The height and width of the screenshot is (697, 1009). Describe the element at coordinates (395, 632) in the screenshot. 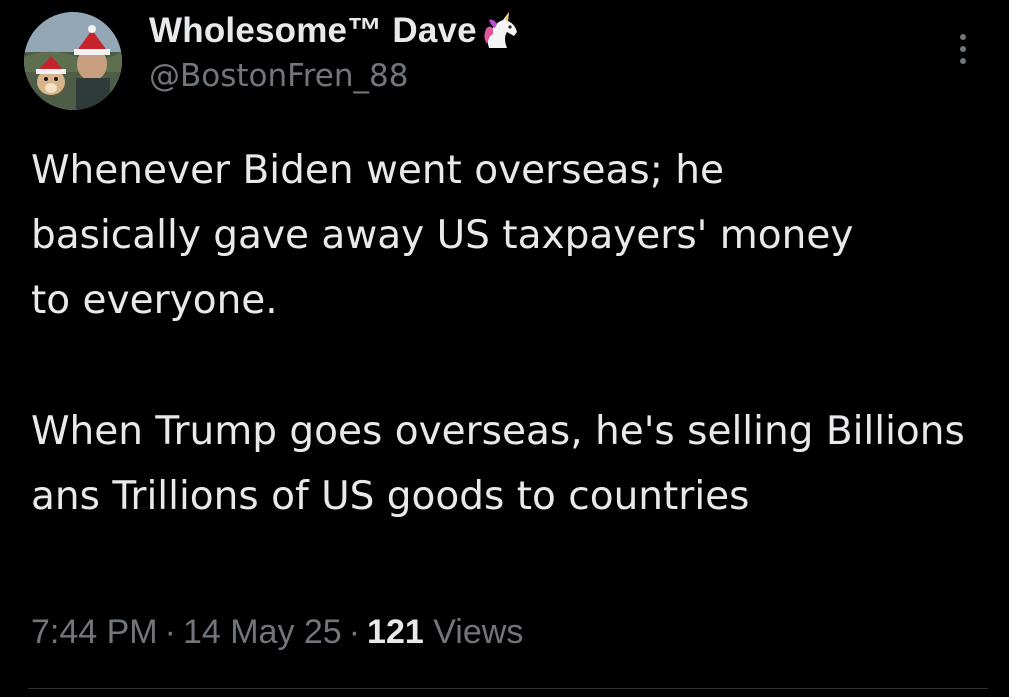

I see `views-count: 121` at that location.